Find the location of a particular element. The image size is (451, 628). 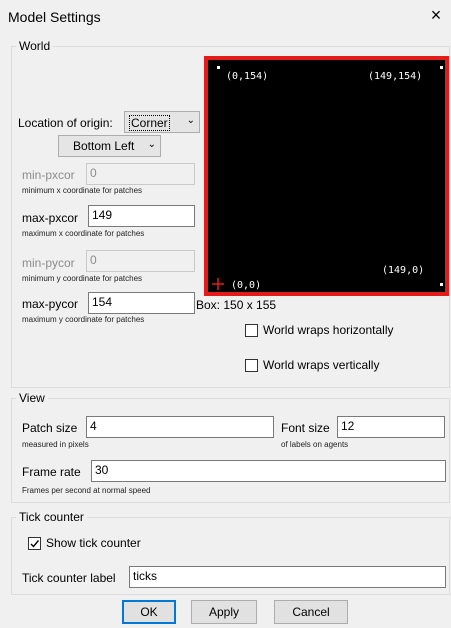

wrap-vertical-checkbox is located at coordinates (251, 365).